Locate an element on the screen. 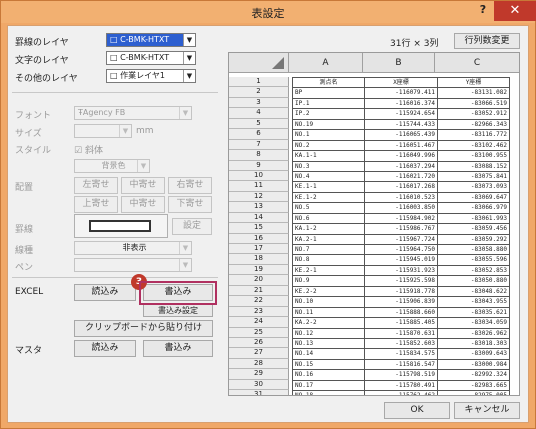 This screenshot has height=429, width=536. table-cell: NO.14 is located at coordinates (329, 354).